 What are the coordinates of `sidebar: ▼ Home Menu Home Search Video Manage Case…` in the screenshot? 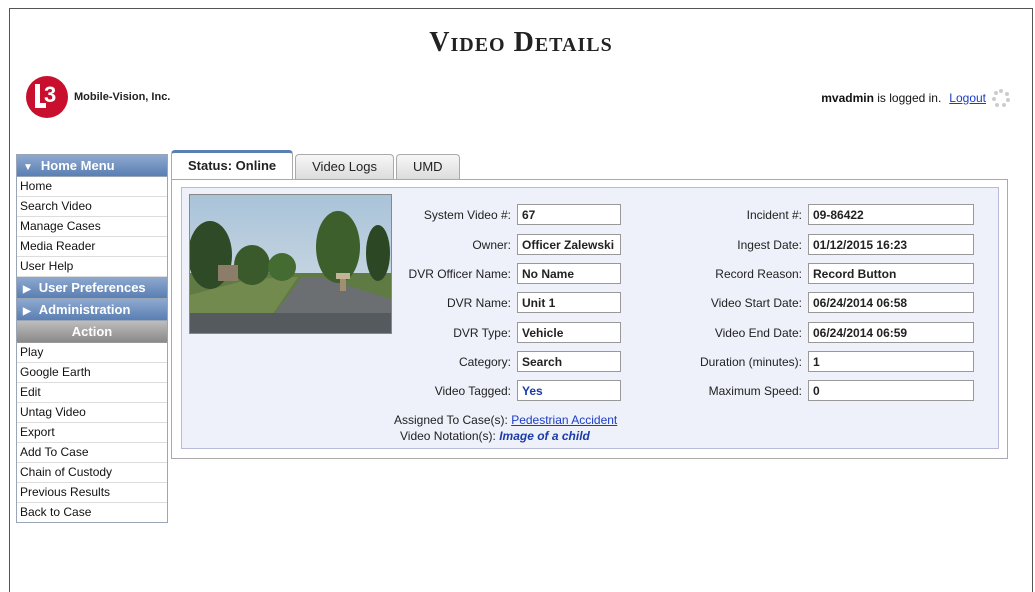 It's located at (92, 338).